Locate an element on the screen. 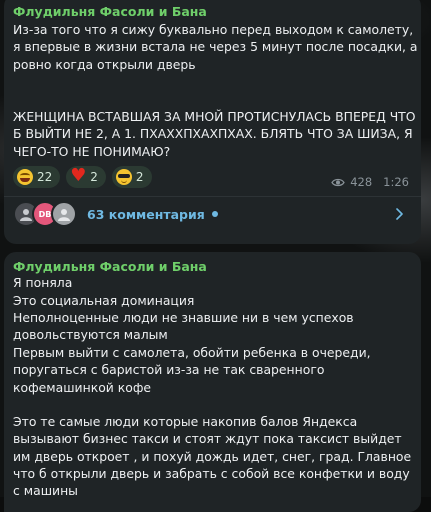 The height and width of the screenshot is (512, 431). post-text-line: Я поняла is located at coordinates (43, 282).